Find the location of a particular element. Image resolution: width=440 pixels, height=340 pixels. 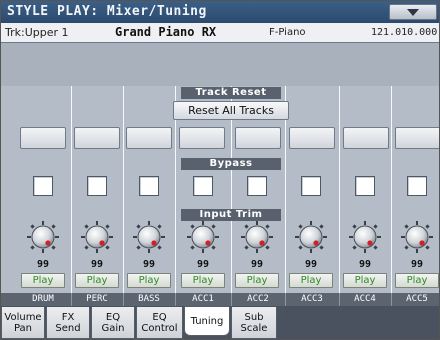

play-button-acc5: Play is located at coordinates (417, 280).